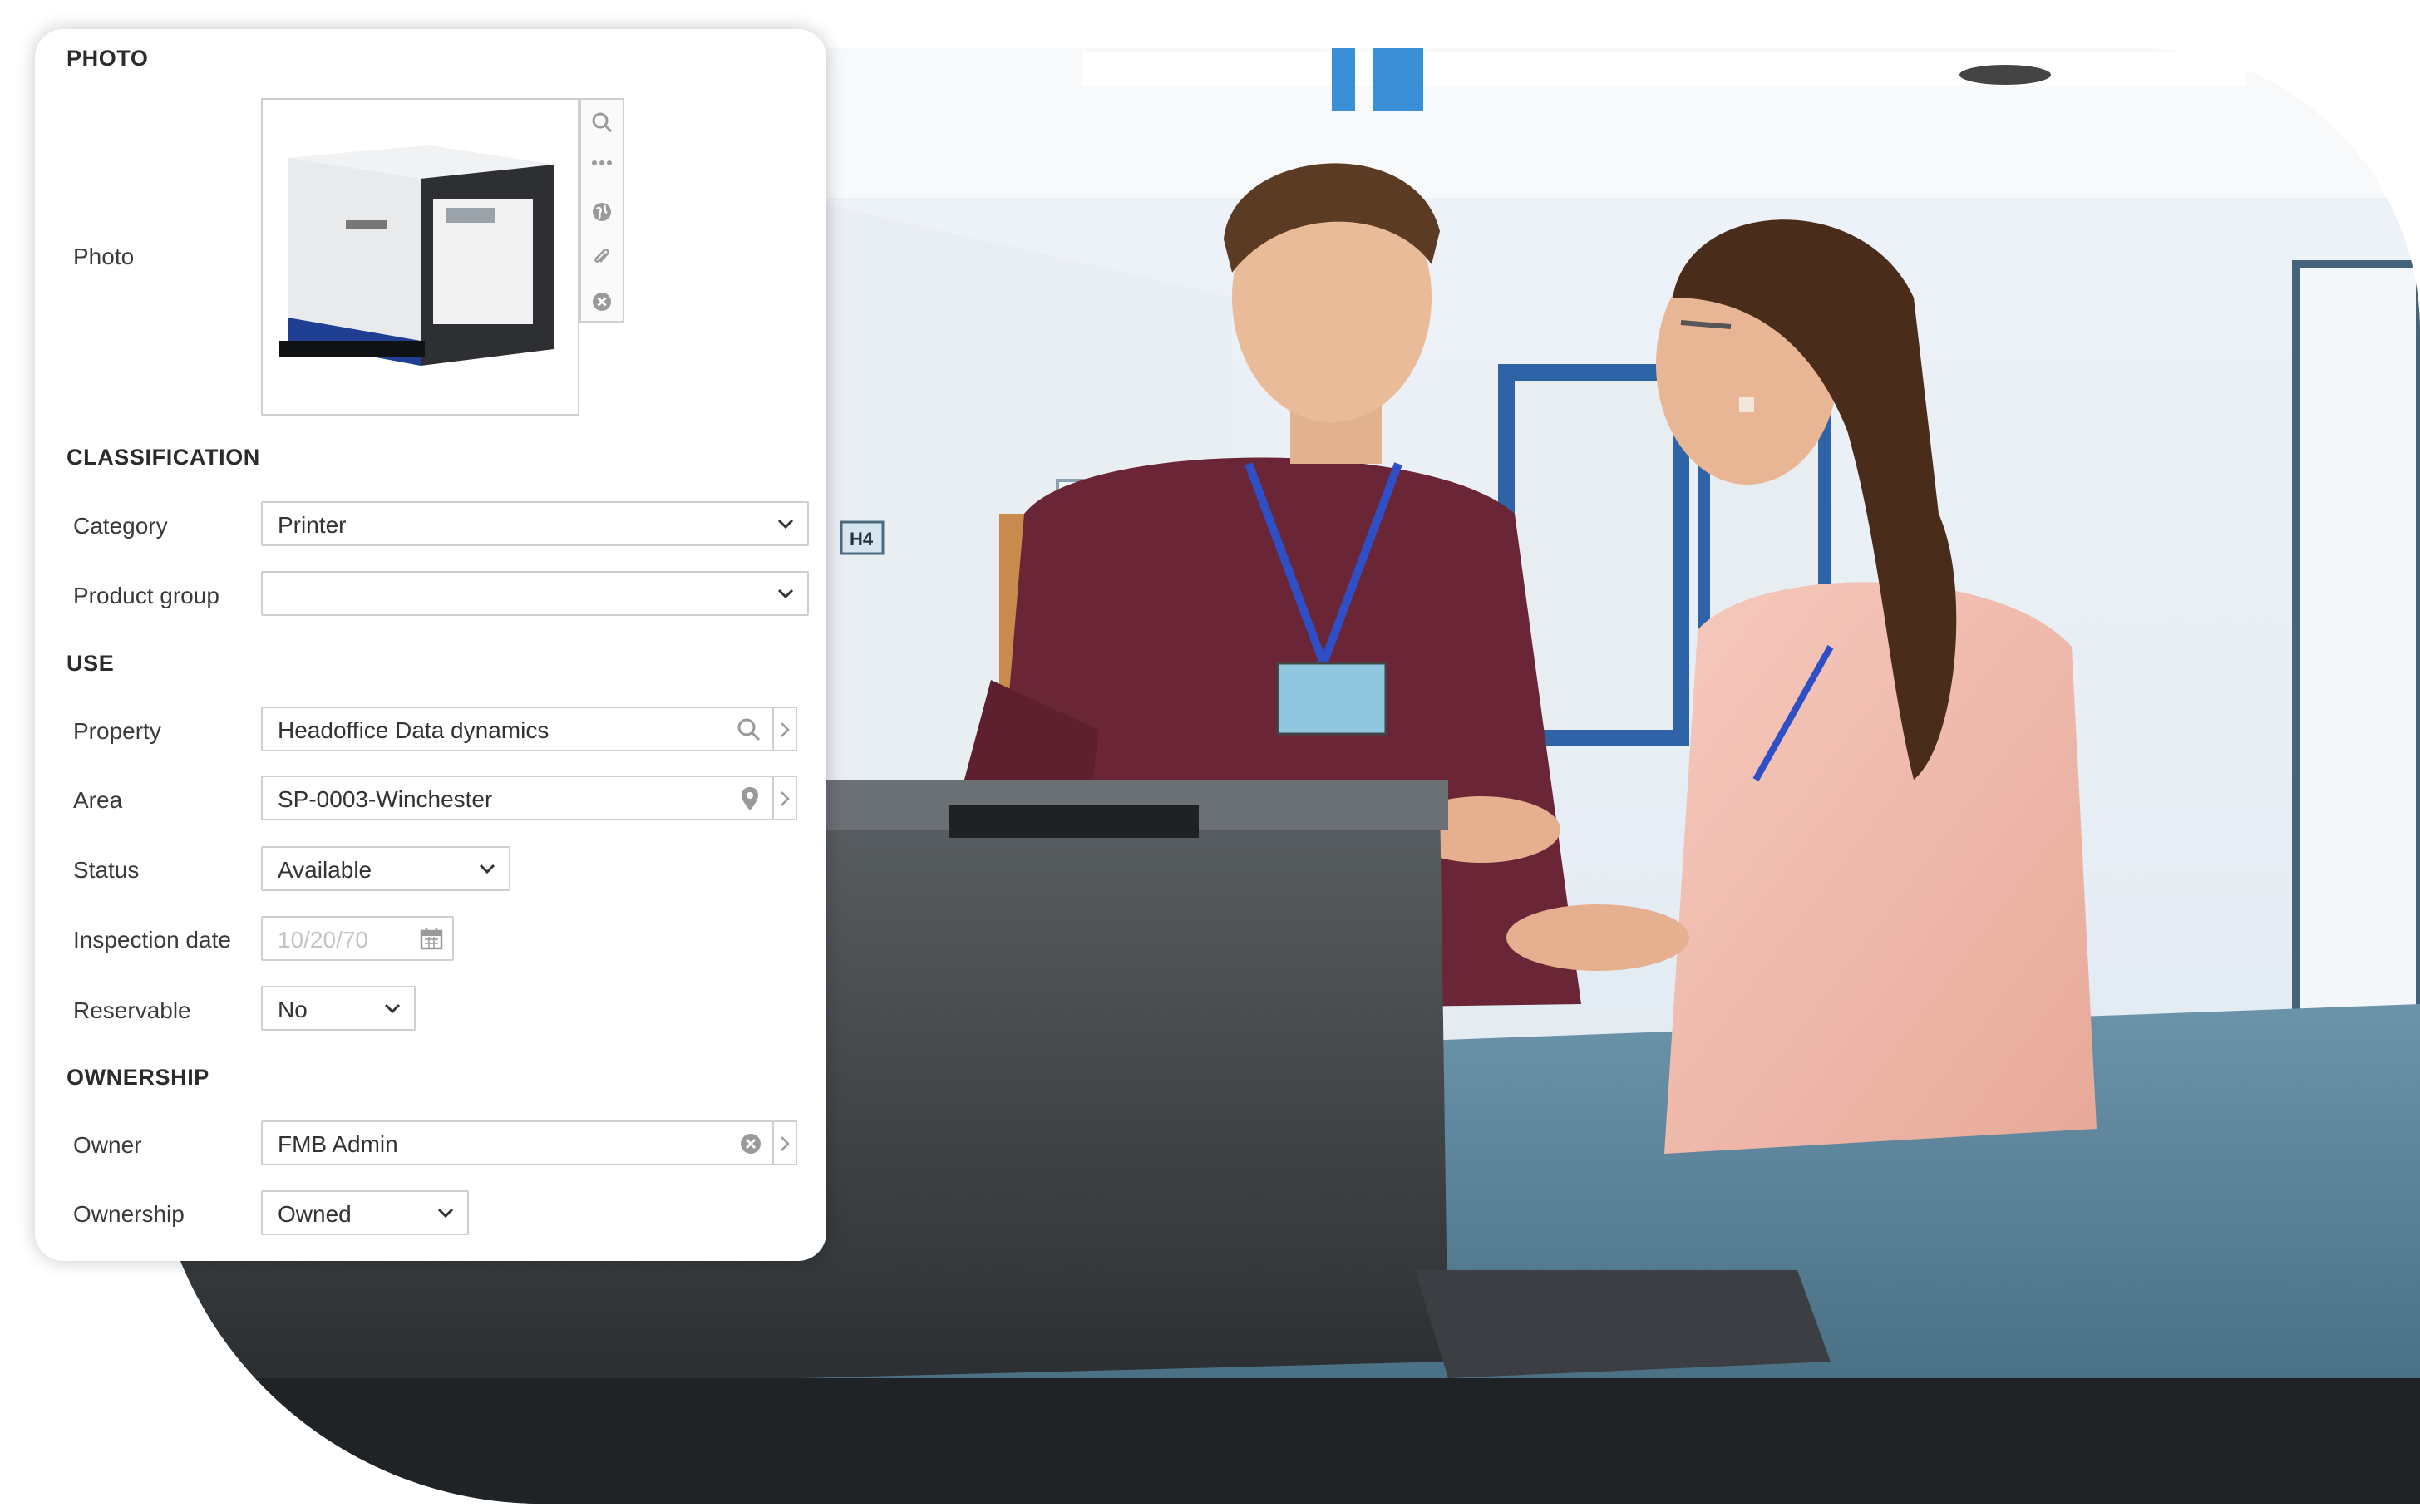  I want to click on property-open-button, so click(786, 729).